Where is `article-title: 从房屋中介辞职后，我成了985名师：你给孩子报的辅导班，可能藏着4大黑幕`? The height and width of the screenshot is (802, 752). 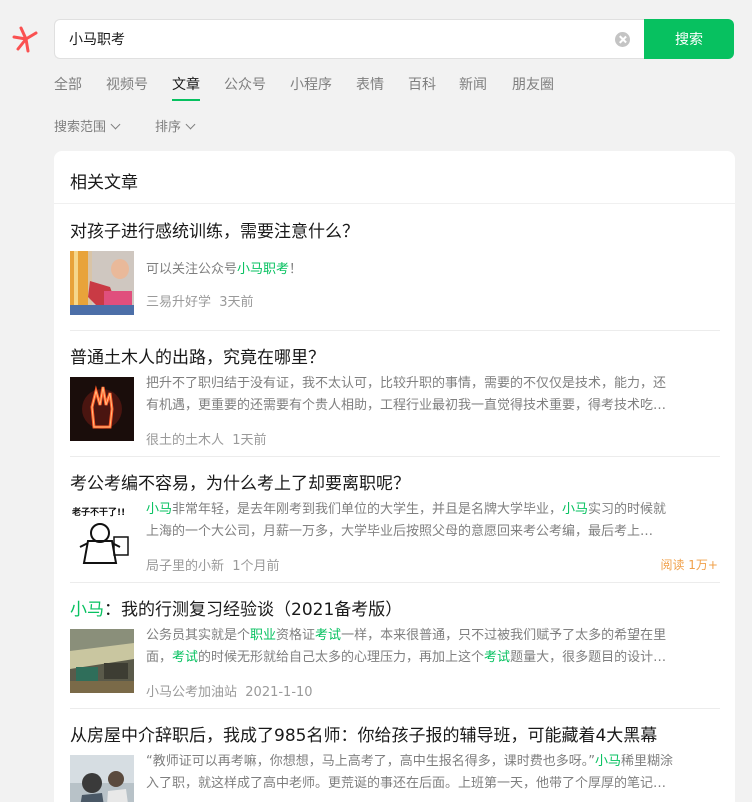
article-title: 从房屋中介辞职后，我成了985名师：你给孩子报的辅导班，可能藏着4大黑幕 is located at coordinates (363, 733).